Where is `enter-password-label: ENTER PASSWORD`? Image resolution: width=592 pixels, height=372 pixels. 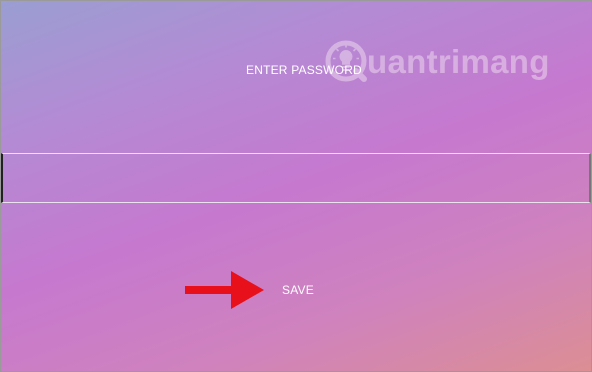 enter-password-label: ENTER PASSWORD is located at coordinates (304, 70).